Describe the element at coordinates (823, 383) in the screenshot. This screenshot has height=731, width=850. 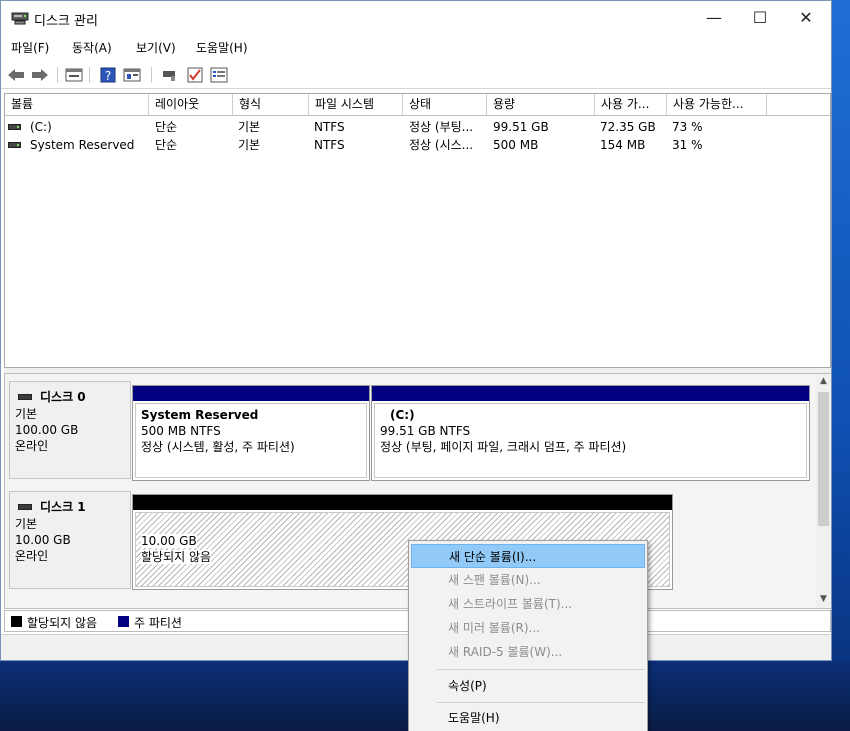
I see `scroll-up-arrow-icon: ▲` at that location.